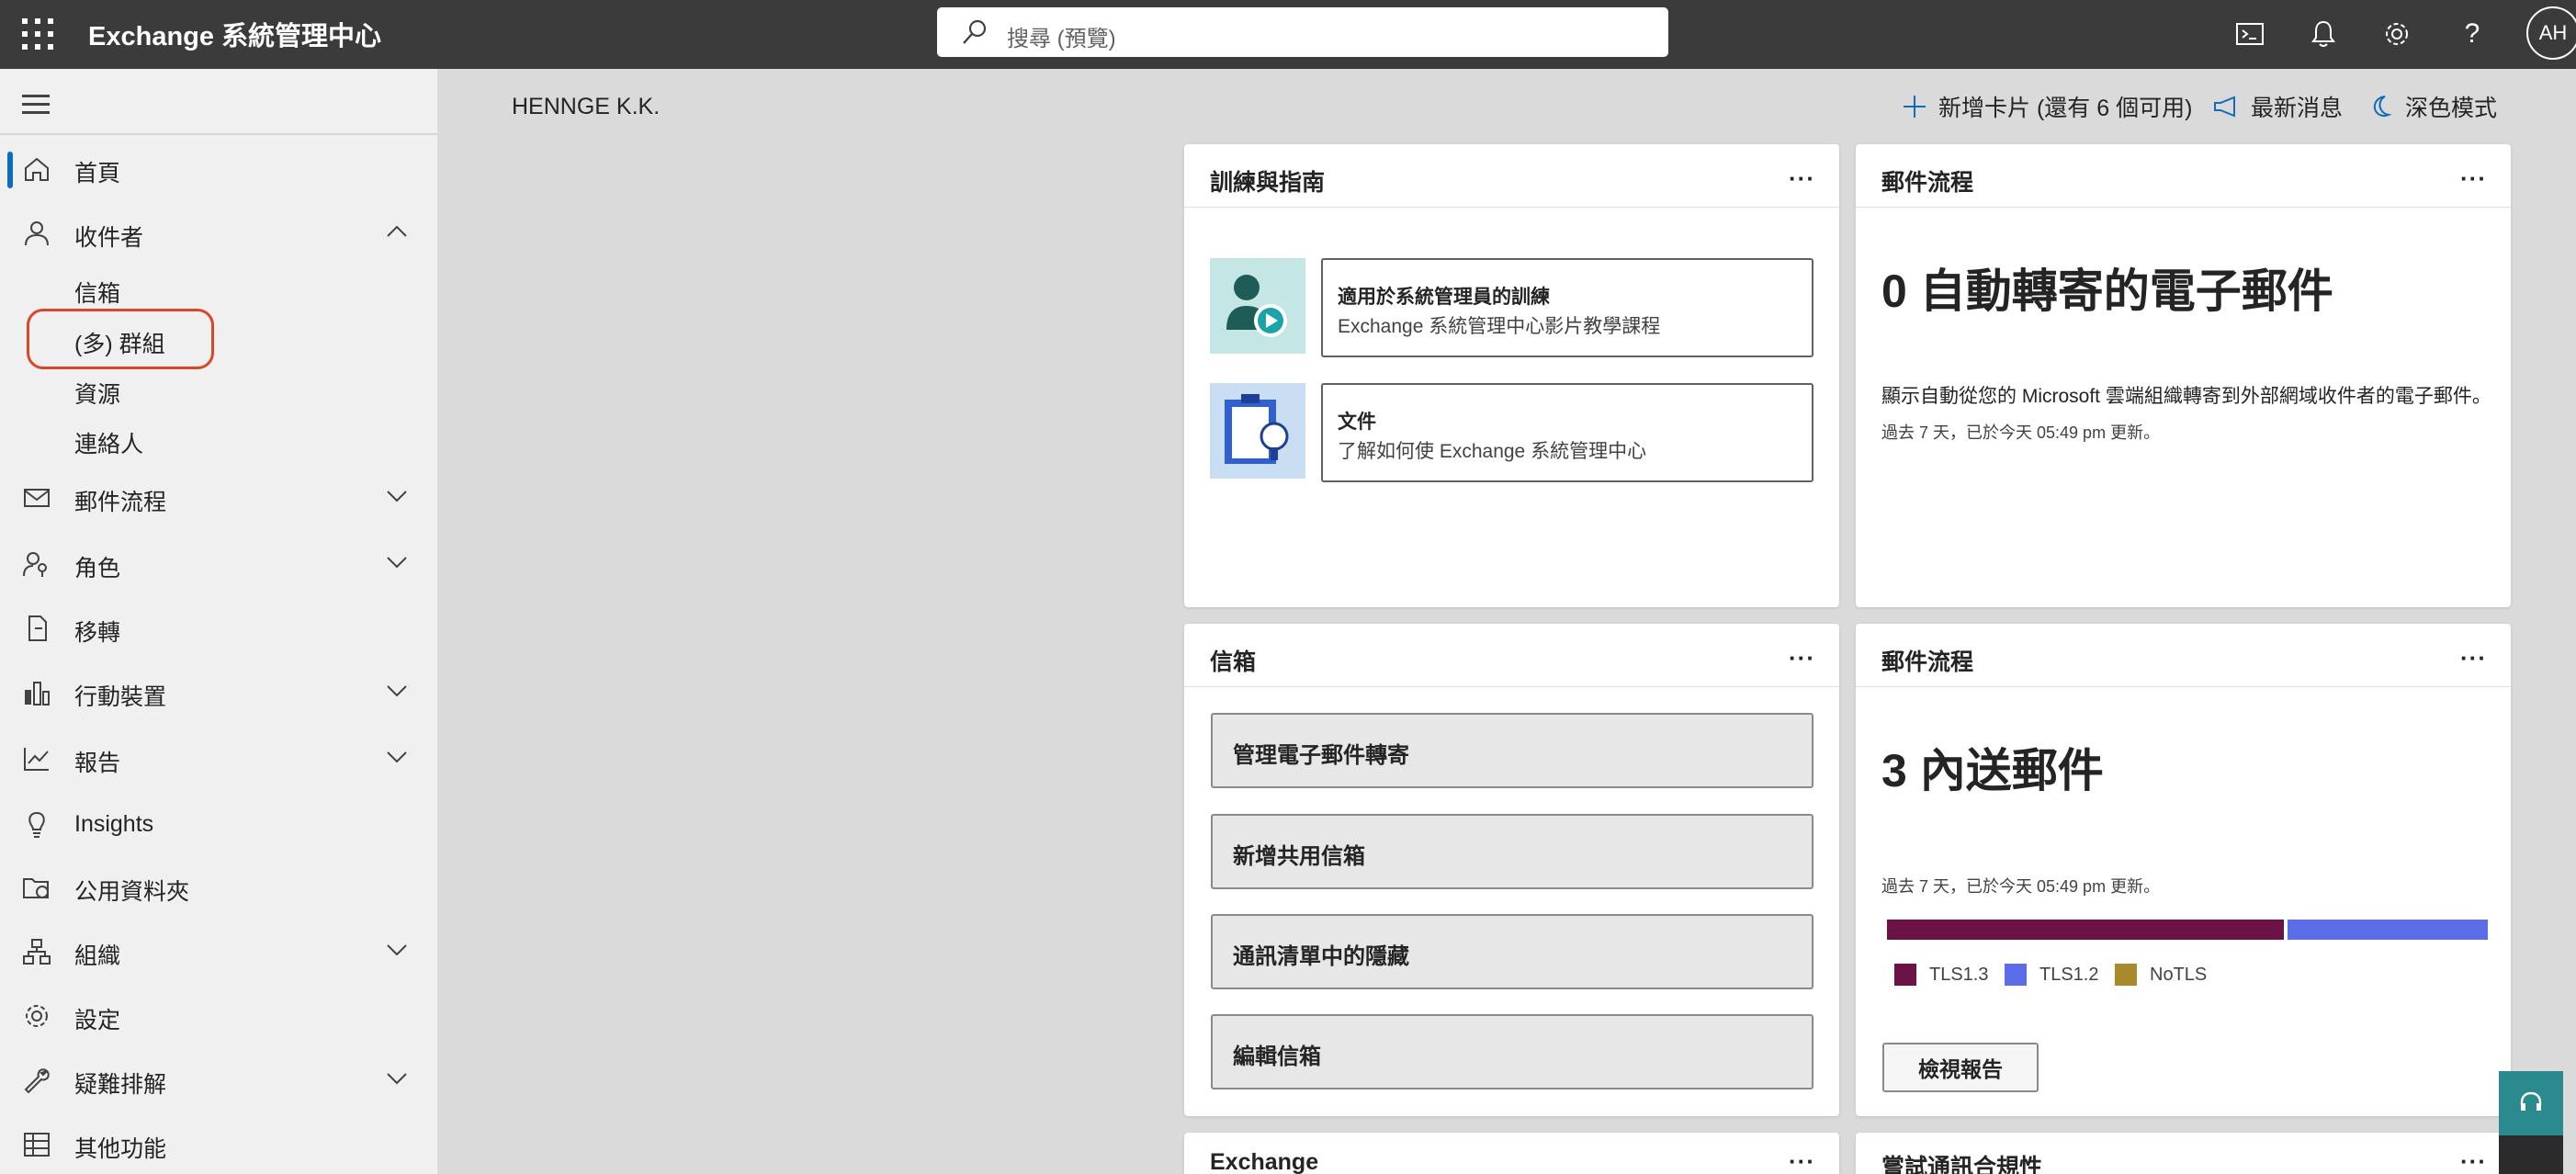 The width and height of the screenshot is (2576, 1174). Describe the element at coordinates (218, 691) in the screenshot. I see `sidebar-item-mobile: 行動裝置` at that location.